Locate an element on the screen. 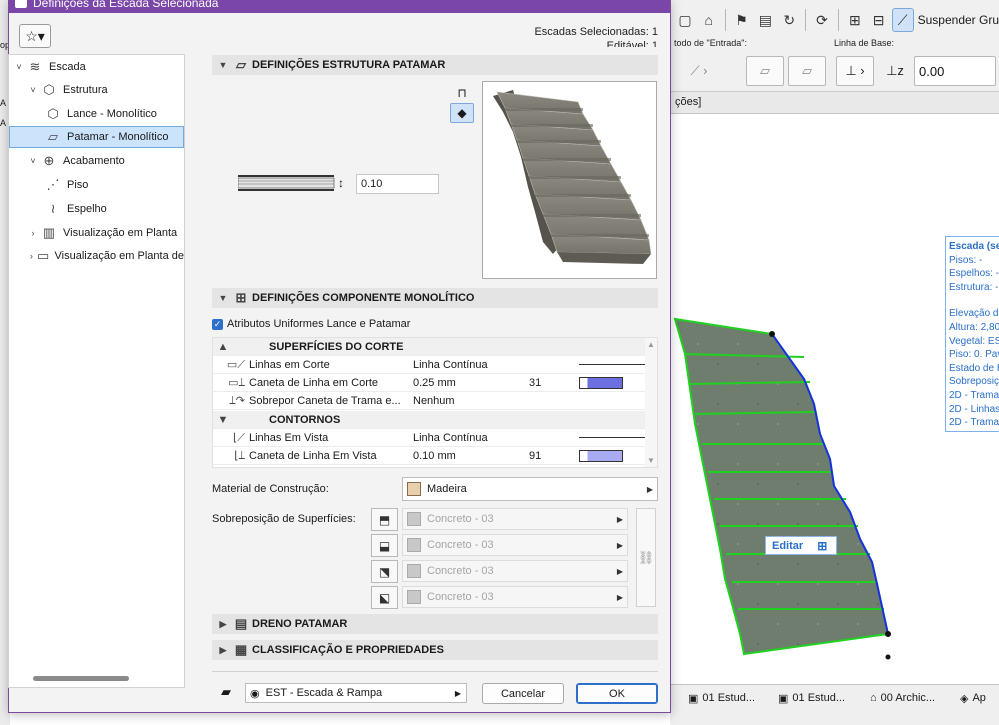 Image resolution: width=999 pixels, height=725 pixels. section-classification: ▶ ▦ CLASSIFICAÇÃO E PROPRIEDADES is located at coordinates (435, 650).